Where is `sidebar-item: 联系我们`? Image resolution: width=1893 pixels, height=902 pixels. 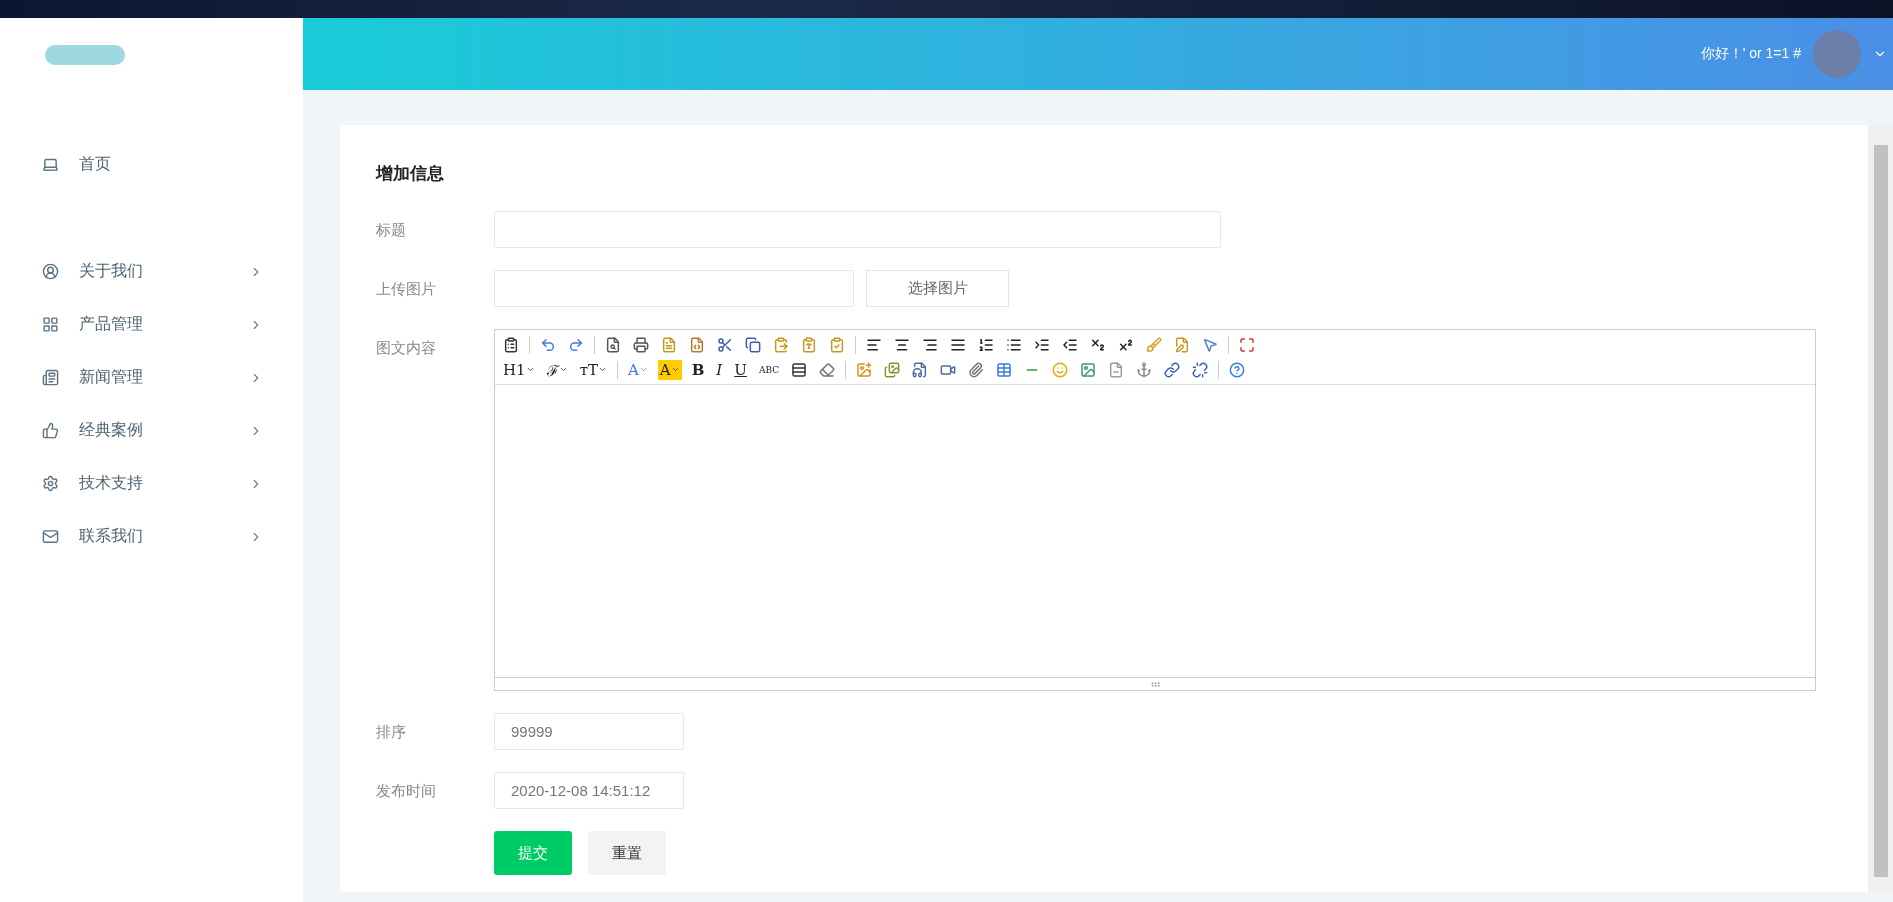
sidebar-item: 联系我们 is located at coordinates (151, 536).